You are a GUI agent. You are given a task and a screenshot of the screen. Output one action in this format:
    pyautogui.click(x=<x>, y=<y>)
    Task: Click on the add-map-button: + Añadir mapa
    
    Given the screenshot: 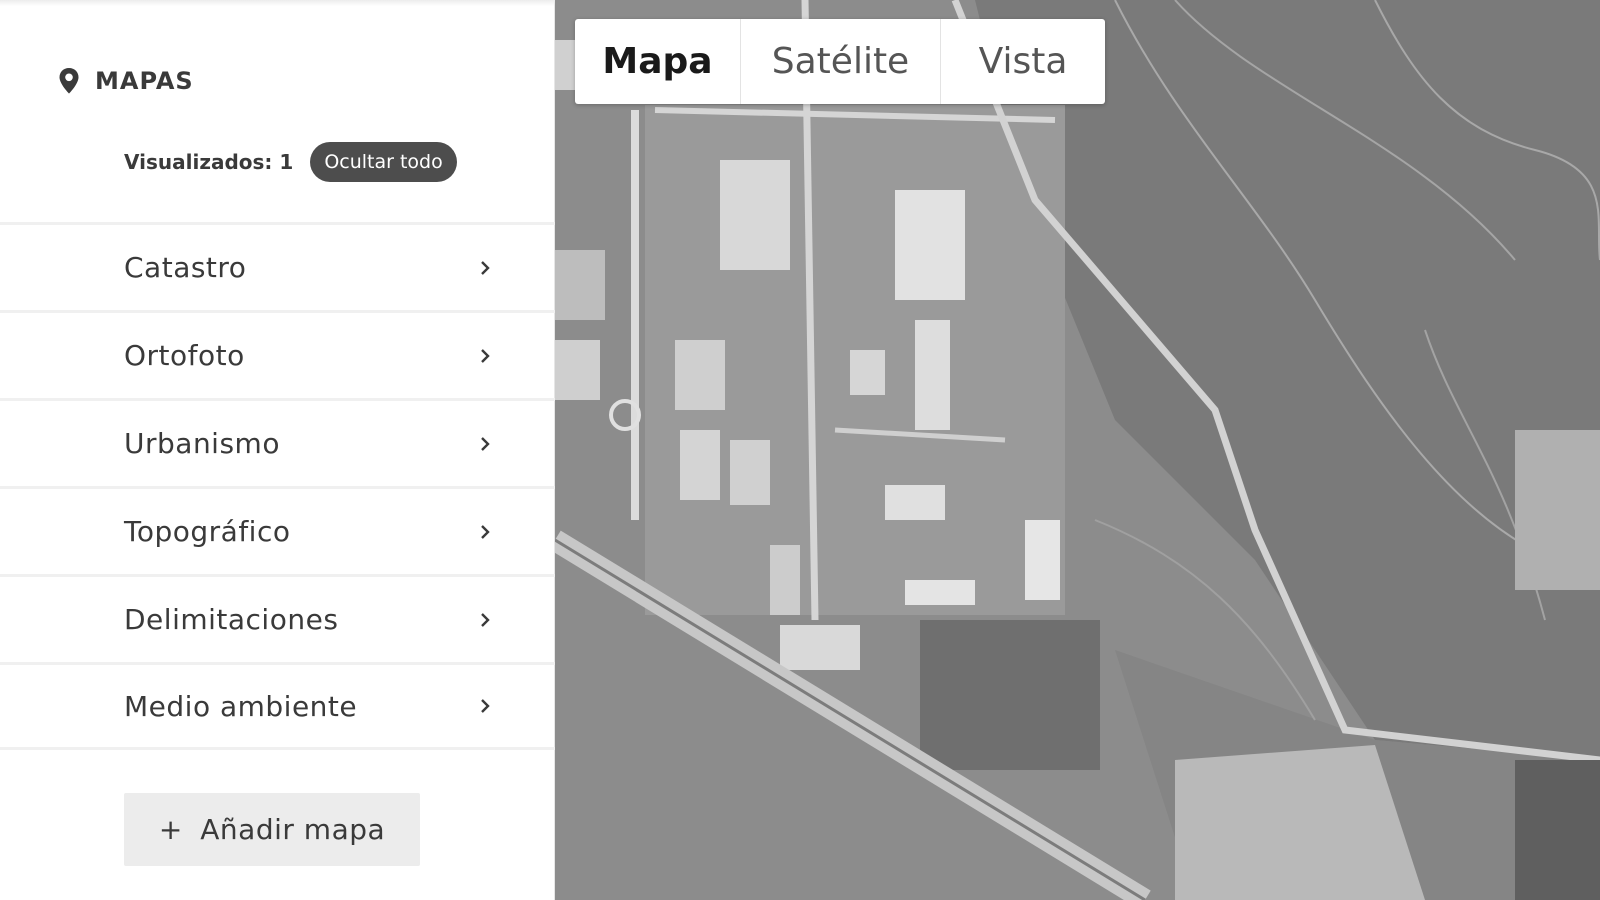 What is the action you would take?
    pyautogui.click(x=272, y=829)
    